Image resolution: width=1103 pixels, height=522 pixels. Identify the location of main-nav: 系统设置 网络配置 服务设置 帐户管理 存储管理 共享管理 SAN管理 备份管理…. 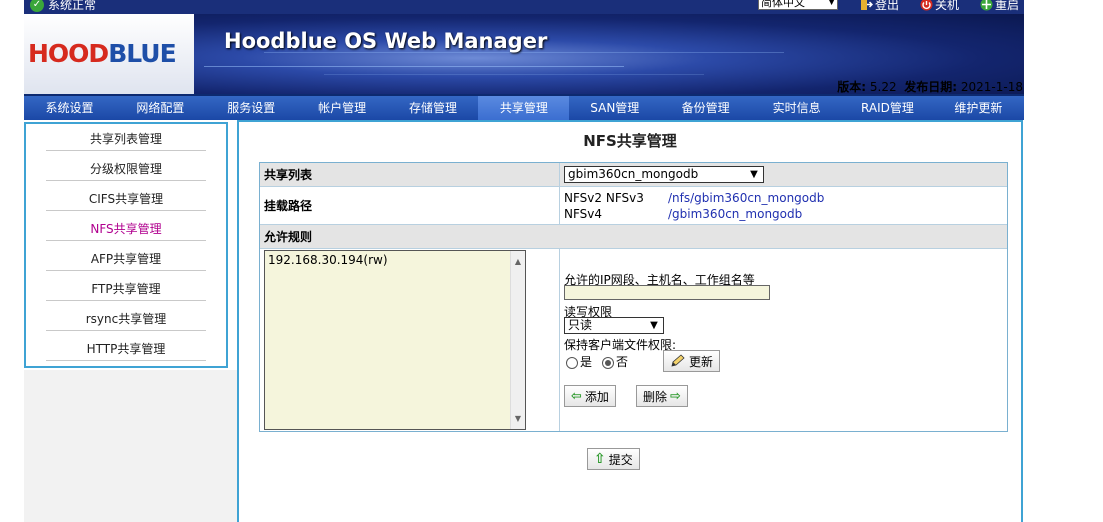
(524, 107).